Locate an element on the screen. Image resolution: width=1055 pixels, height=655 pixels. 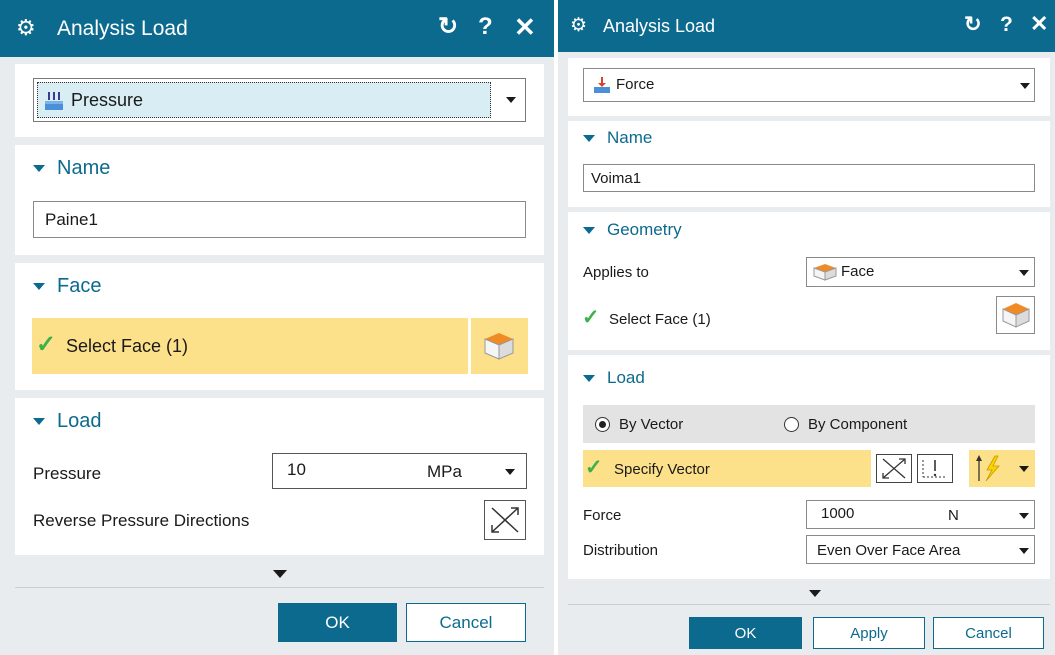
pressure-icon is located at coordinates (54, 101).